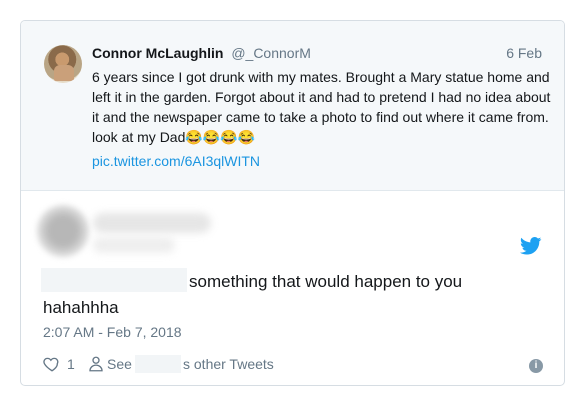 This screenshot has height=404, width=584. What do you see at coordinates (524, 53) in the screenshot?
I see `quoted-date: 6 Feb` at bounding box center [524, 53].